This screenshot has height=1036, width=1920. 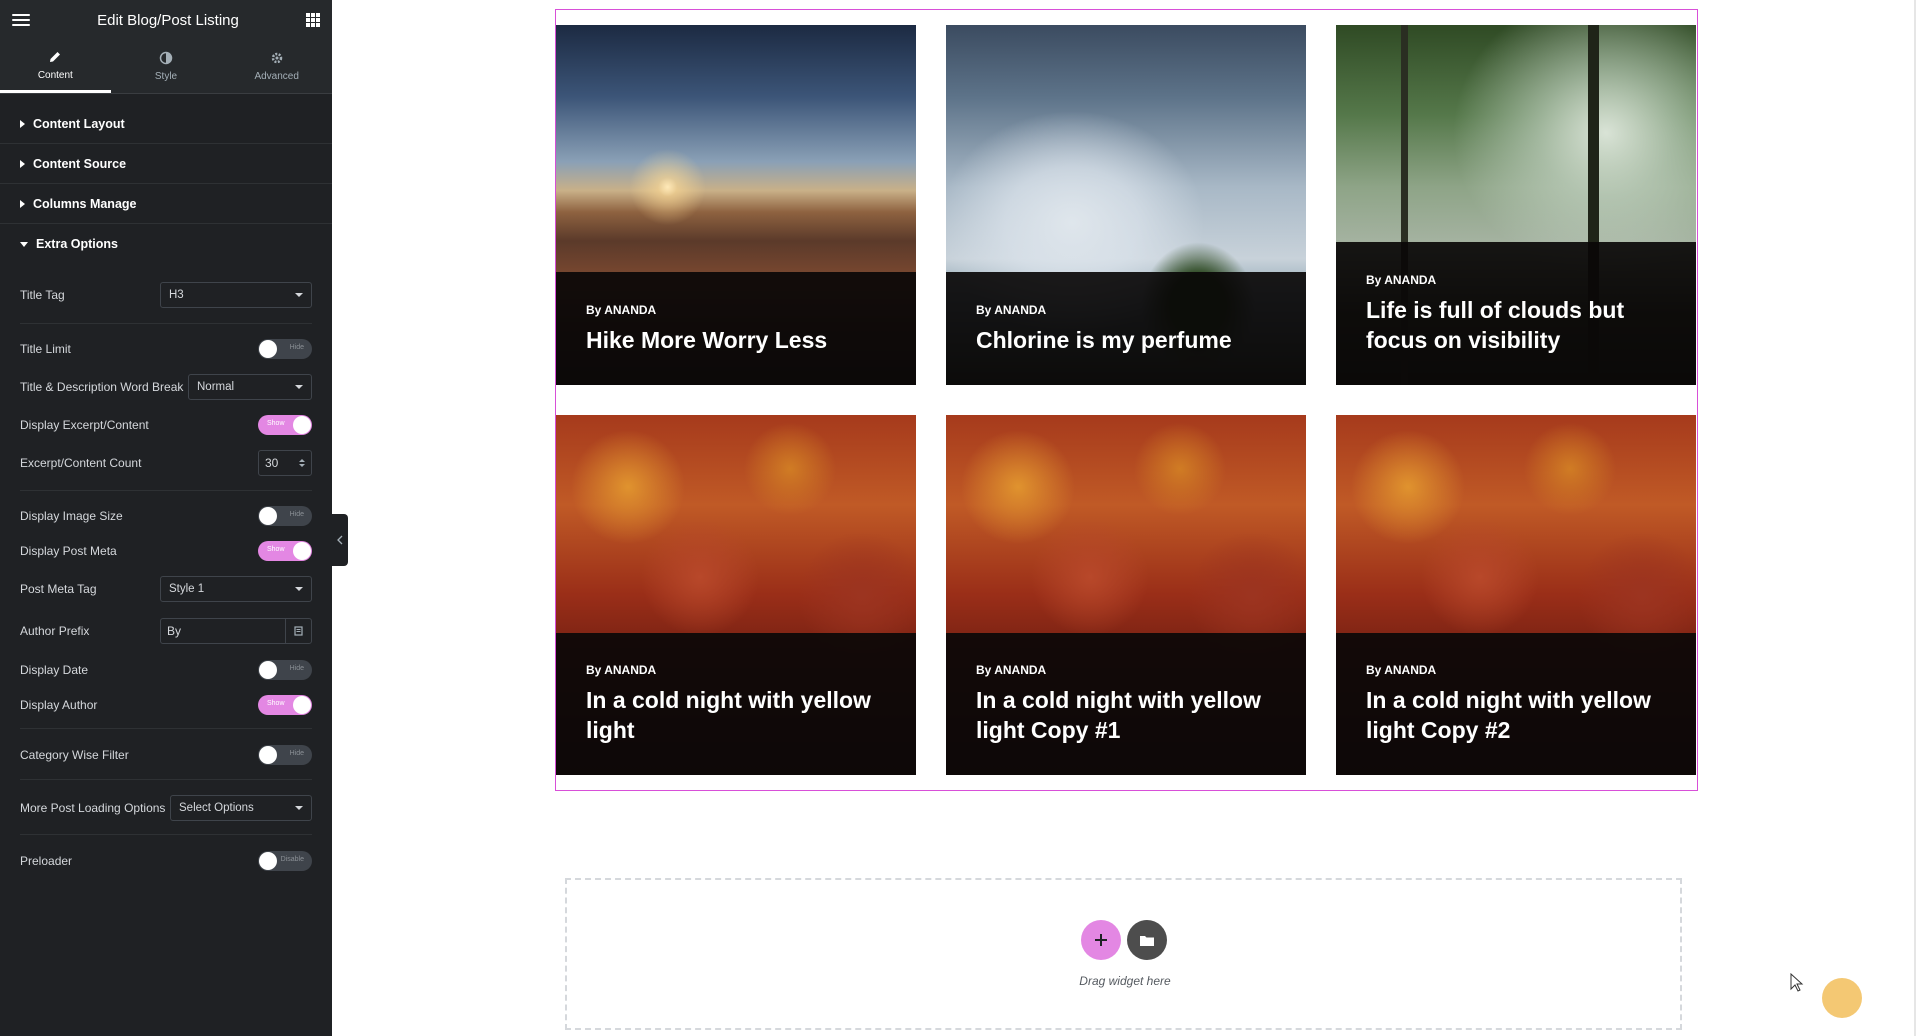 I want to click on more-post-loading-select: Select Options, so click(x=241, y=808).